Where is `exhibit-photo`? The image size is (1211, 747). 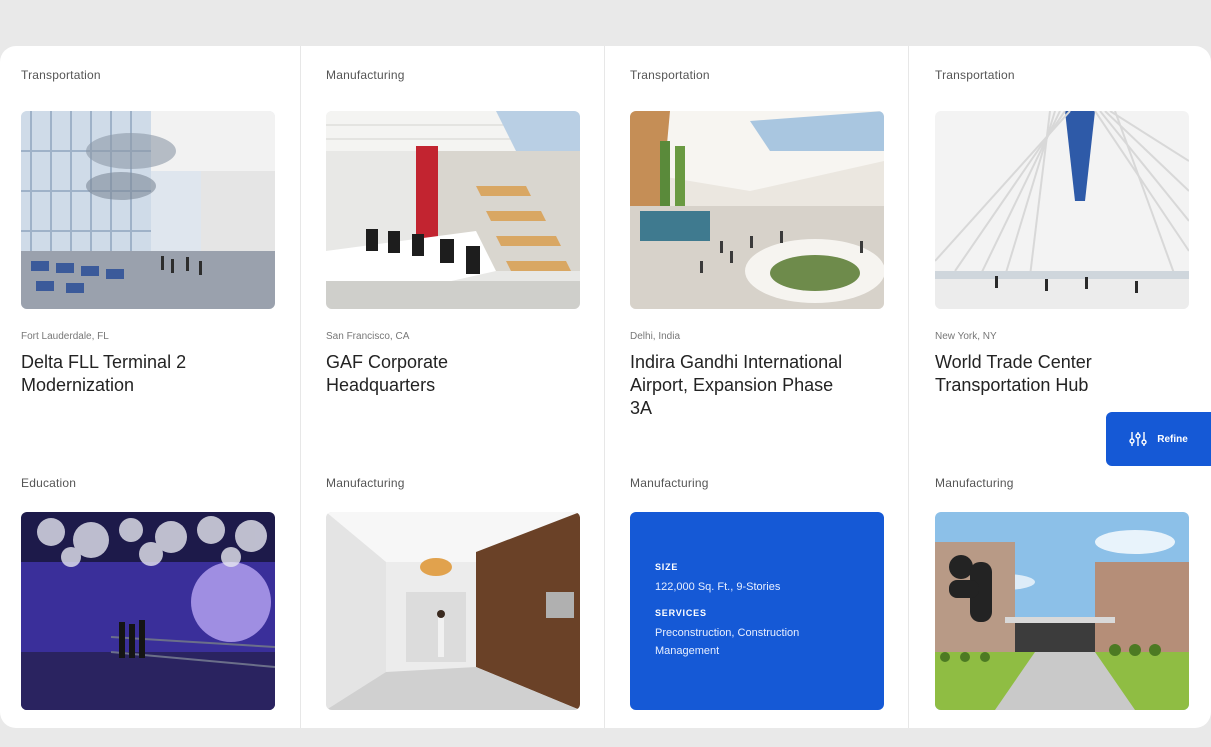 exhibit-photo is located at coordinates (148, 611).